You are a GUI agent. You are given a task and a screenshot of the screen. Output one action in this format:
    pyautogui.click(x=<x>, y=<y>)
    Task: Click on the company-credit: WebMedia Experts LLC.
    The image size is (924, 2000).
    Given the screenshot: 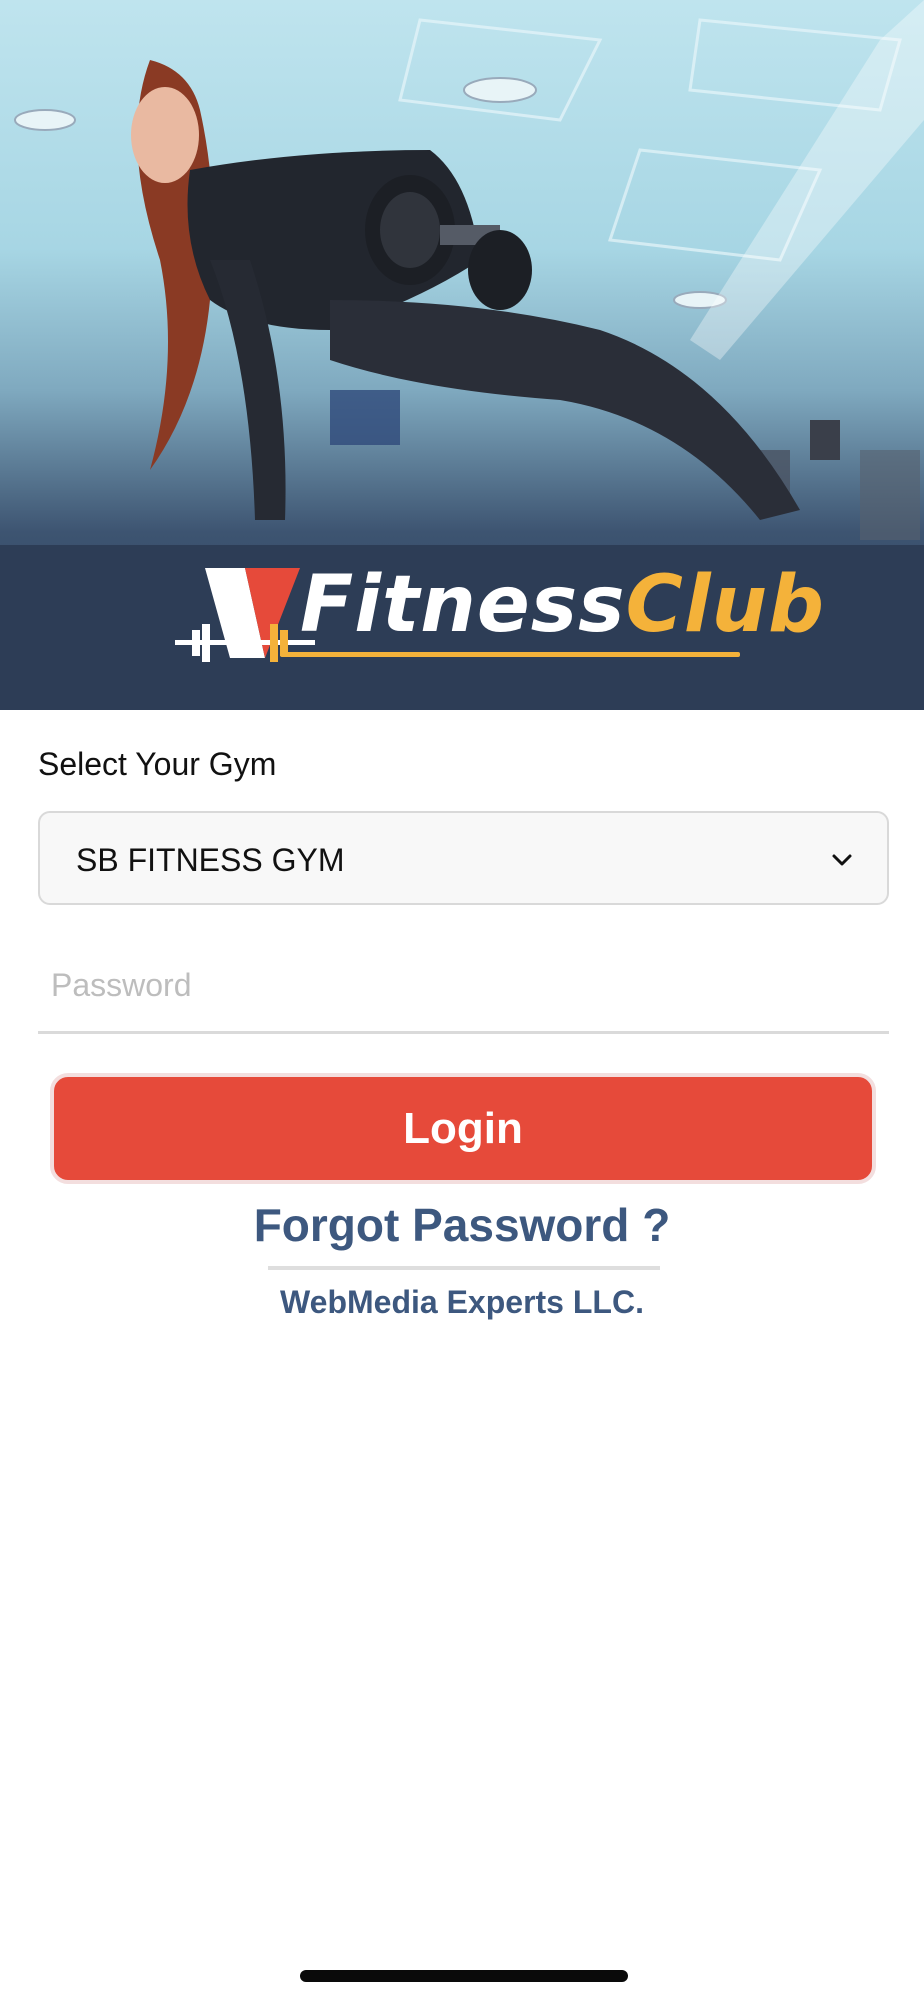 What is the action you would take?
    pyautogui.click(x=462, y=1302)
    